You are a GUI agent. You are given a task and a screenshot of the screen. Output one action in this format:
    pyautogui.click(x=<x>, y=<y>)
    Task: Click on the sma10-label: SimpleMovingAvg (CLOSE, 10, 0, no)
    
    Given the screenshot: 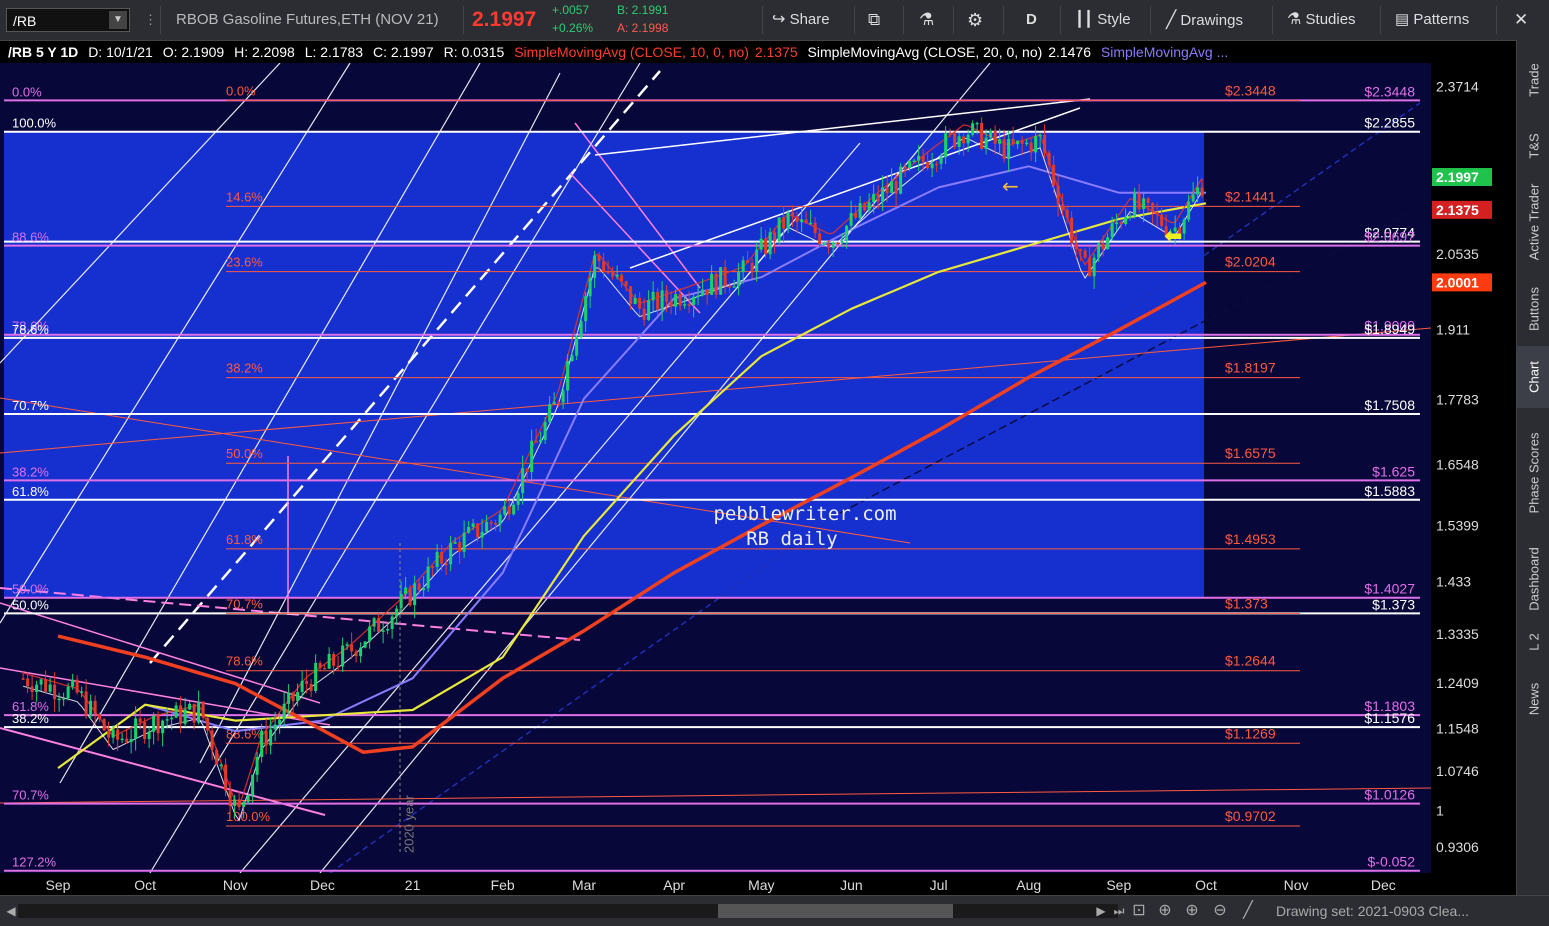 What is the action you would take?
    pyautogui.click(x=631, y=52)
    